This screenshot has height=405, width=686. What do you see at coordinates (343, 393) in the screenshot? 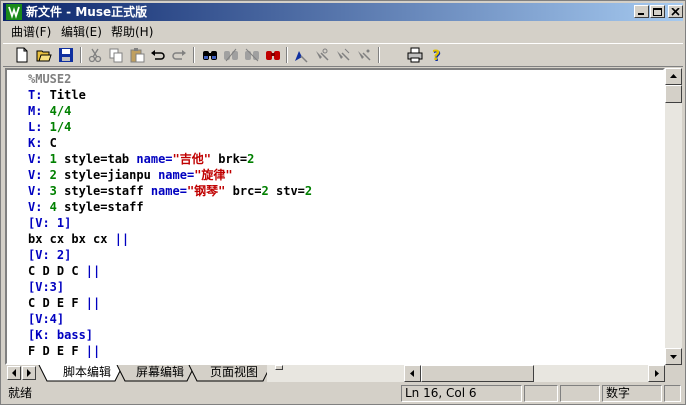
I see `status-bar: 就绪 Ln 16, Col 6 数字` at bounding box center [343, 393].